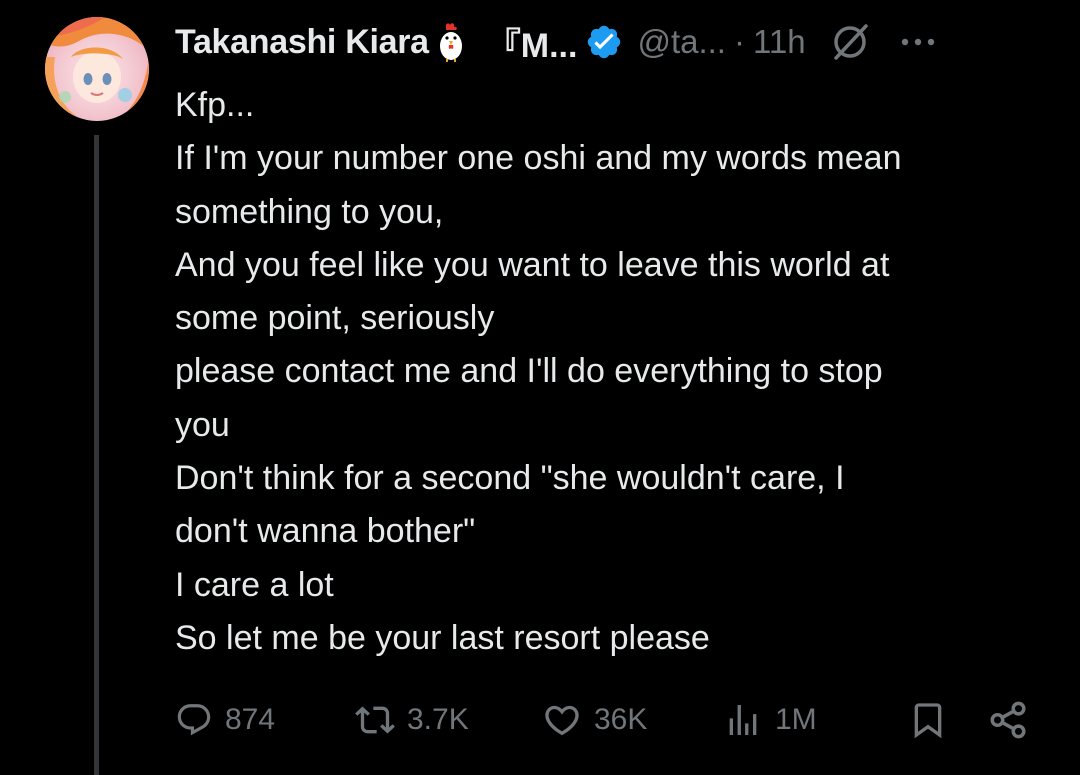  What do you see at coordinates (604, 42) in the screenshot?
I see `verified-badge-icon` at bounding box center [604, 42].